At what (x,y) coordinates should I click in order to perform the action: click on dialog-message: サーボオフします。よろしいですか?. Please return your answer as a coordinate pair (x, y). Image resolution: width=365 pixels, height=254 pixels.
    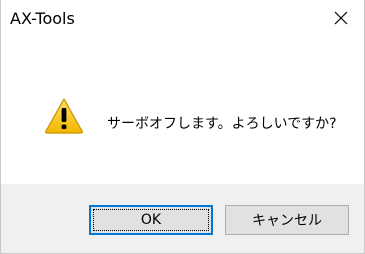
    Looking at the image, I should click on (222, 124).